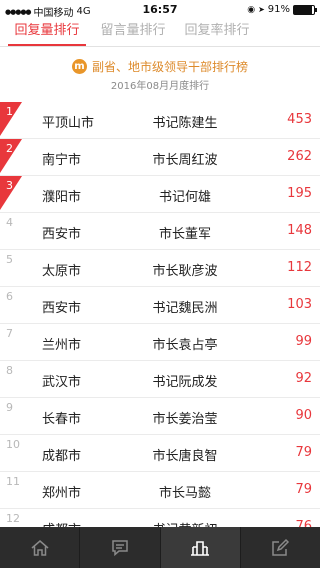  What do you see at coordinates (68, 123) in the screenshot?
I see `city-name: 平顶山市` at bounding box center [68, 123].